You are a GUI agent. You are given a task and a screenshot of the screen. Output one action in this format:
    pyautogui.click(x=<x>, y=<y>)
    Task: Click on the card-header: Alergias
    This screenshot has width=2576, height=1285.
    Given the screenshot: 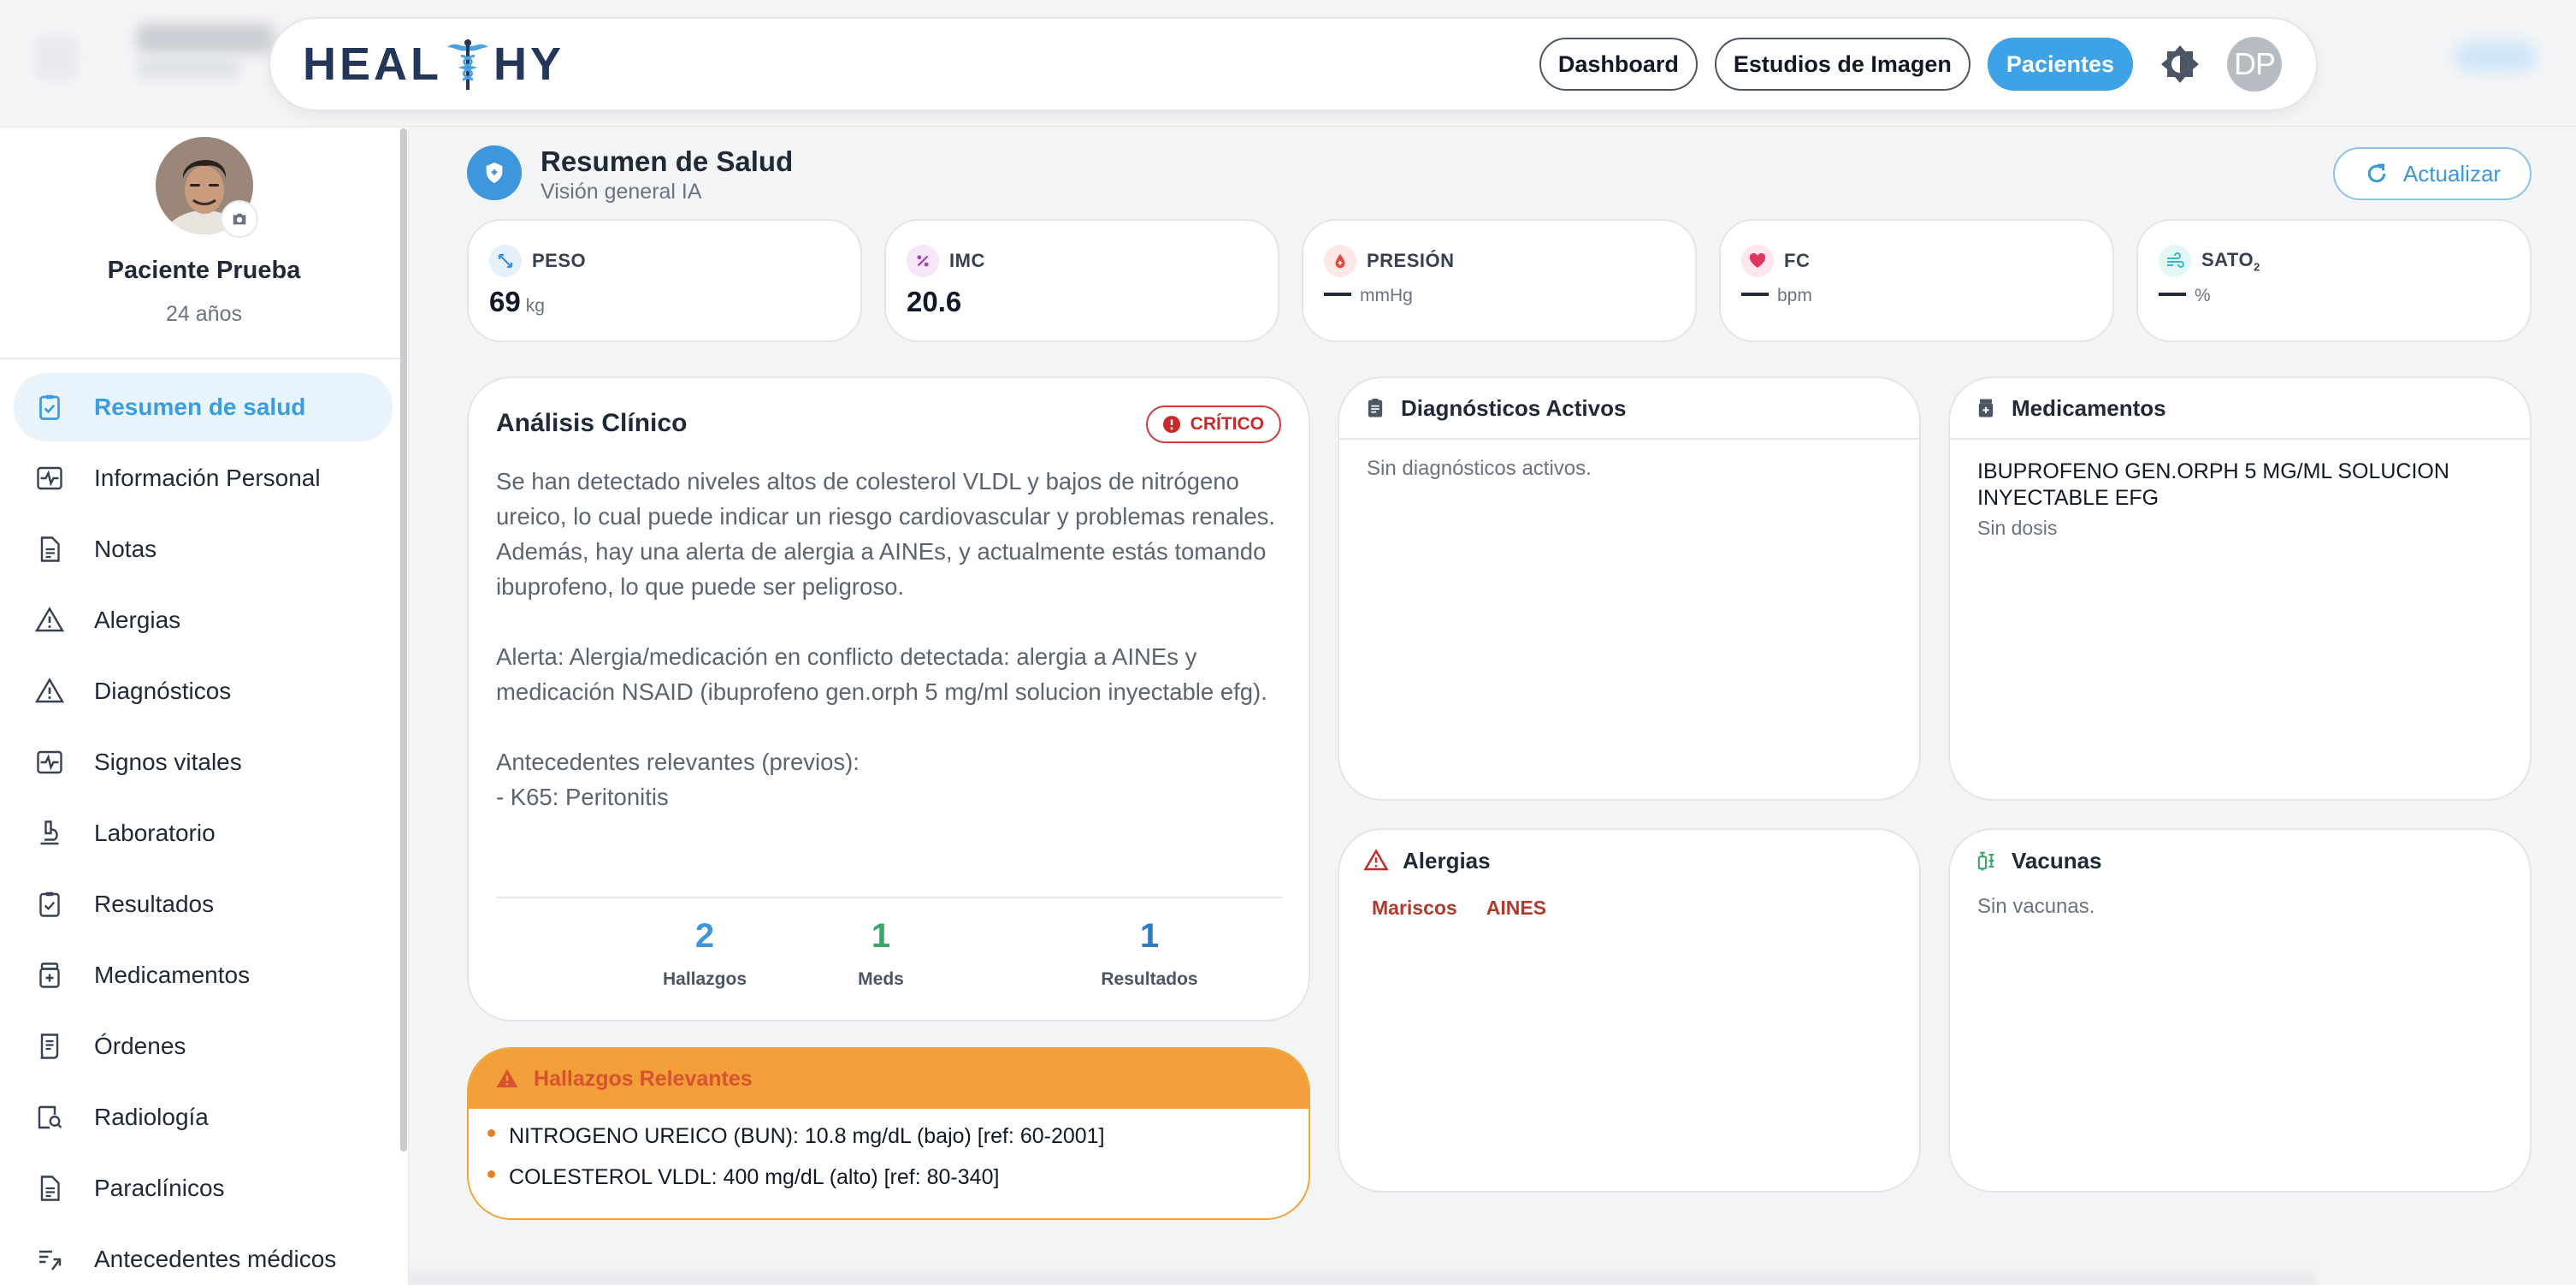 What is the action you would take?
    pyautogui.click(x=1629, y=861)
    